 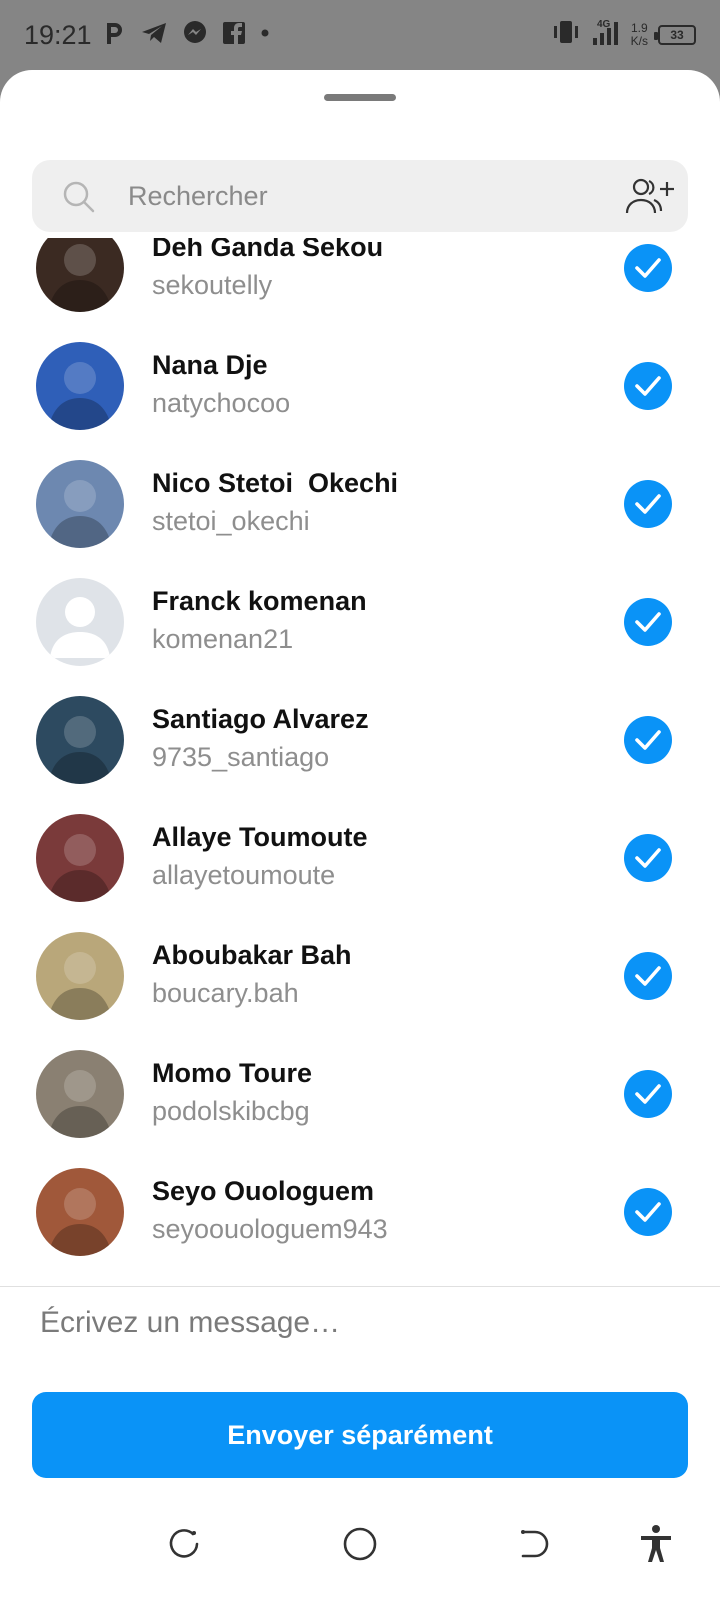 I want to click on contact-name: Nico Stetoi Okechi, so click(x=275, y=483).